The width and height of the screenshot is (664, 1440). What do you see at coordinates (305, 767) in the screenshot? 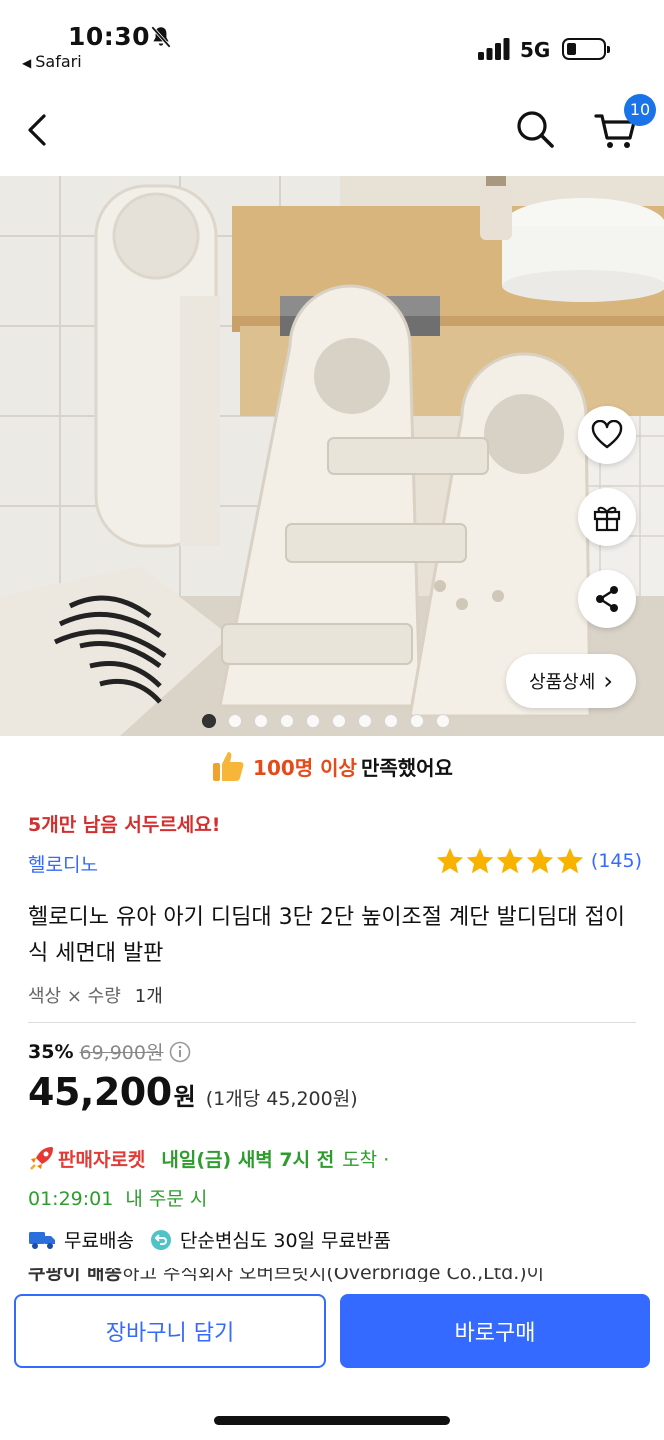
I see `satisfaction-count: 100명 이상` at bounding box center [305, 767].